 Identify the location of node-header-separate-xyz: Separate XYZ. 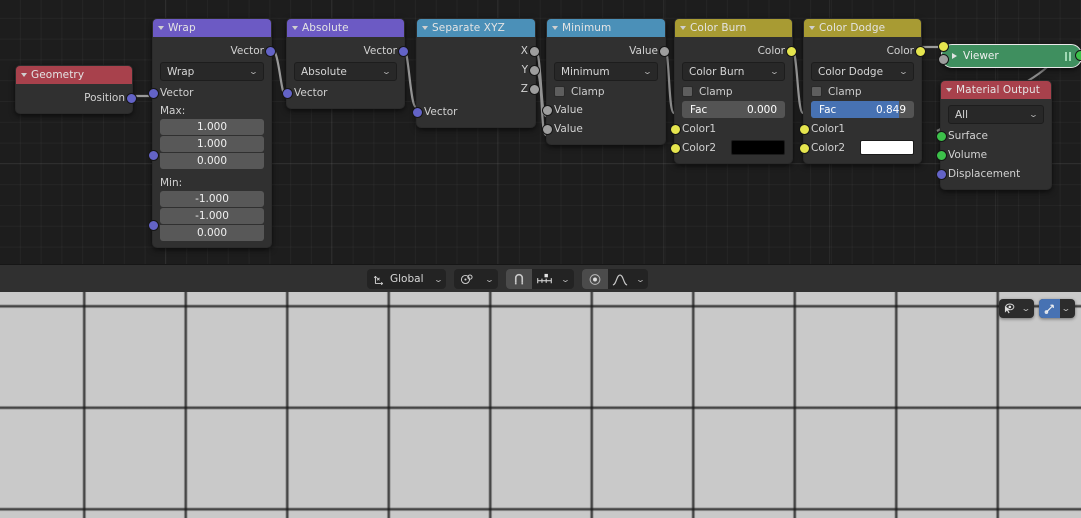
(476, 28).